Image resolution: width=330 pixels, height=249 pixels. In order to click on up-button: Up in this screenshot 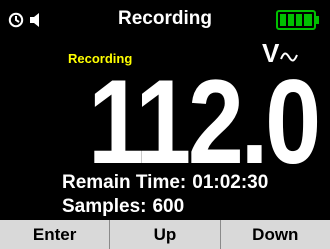, I will do `click(164, 234)`.